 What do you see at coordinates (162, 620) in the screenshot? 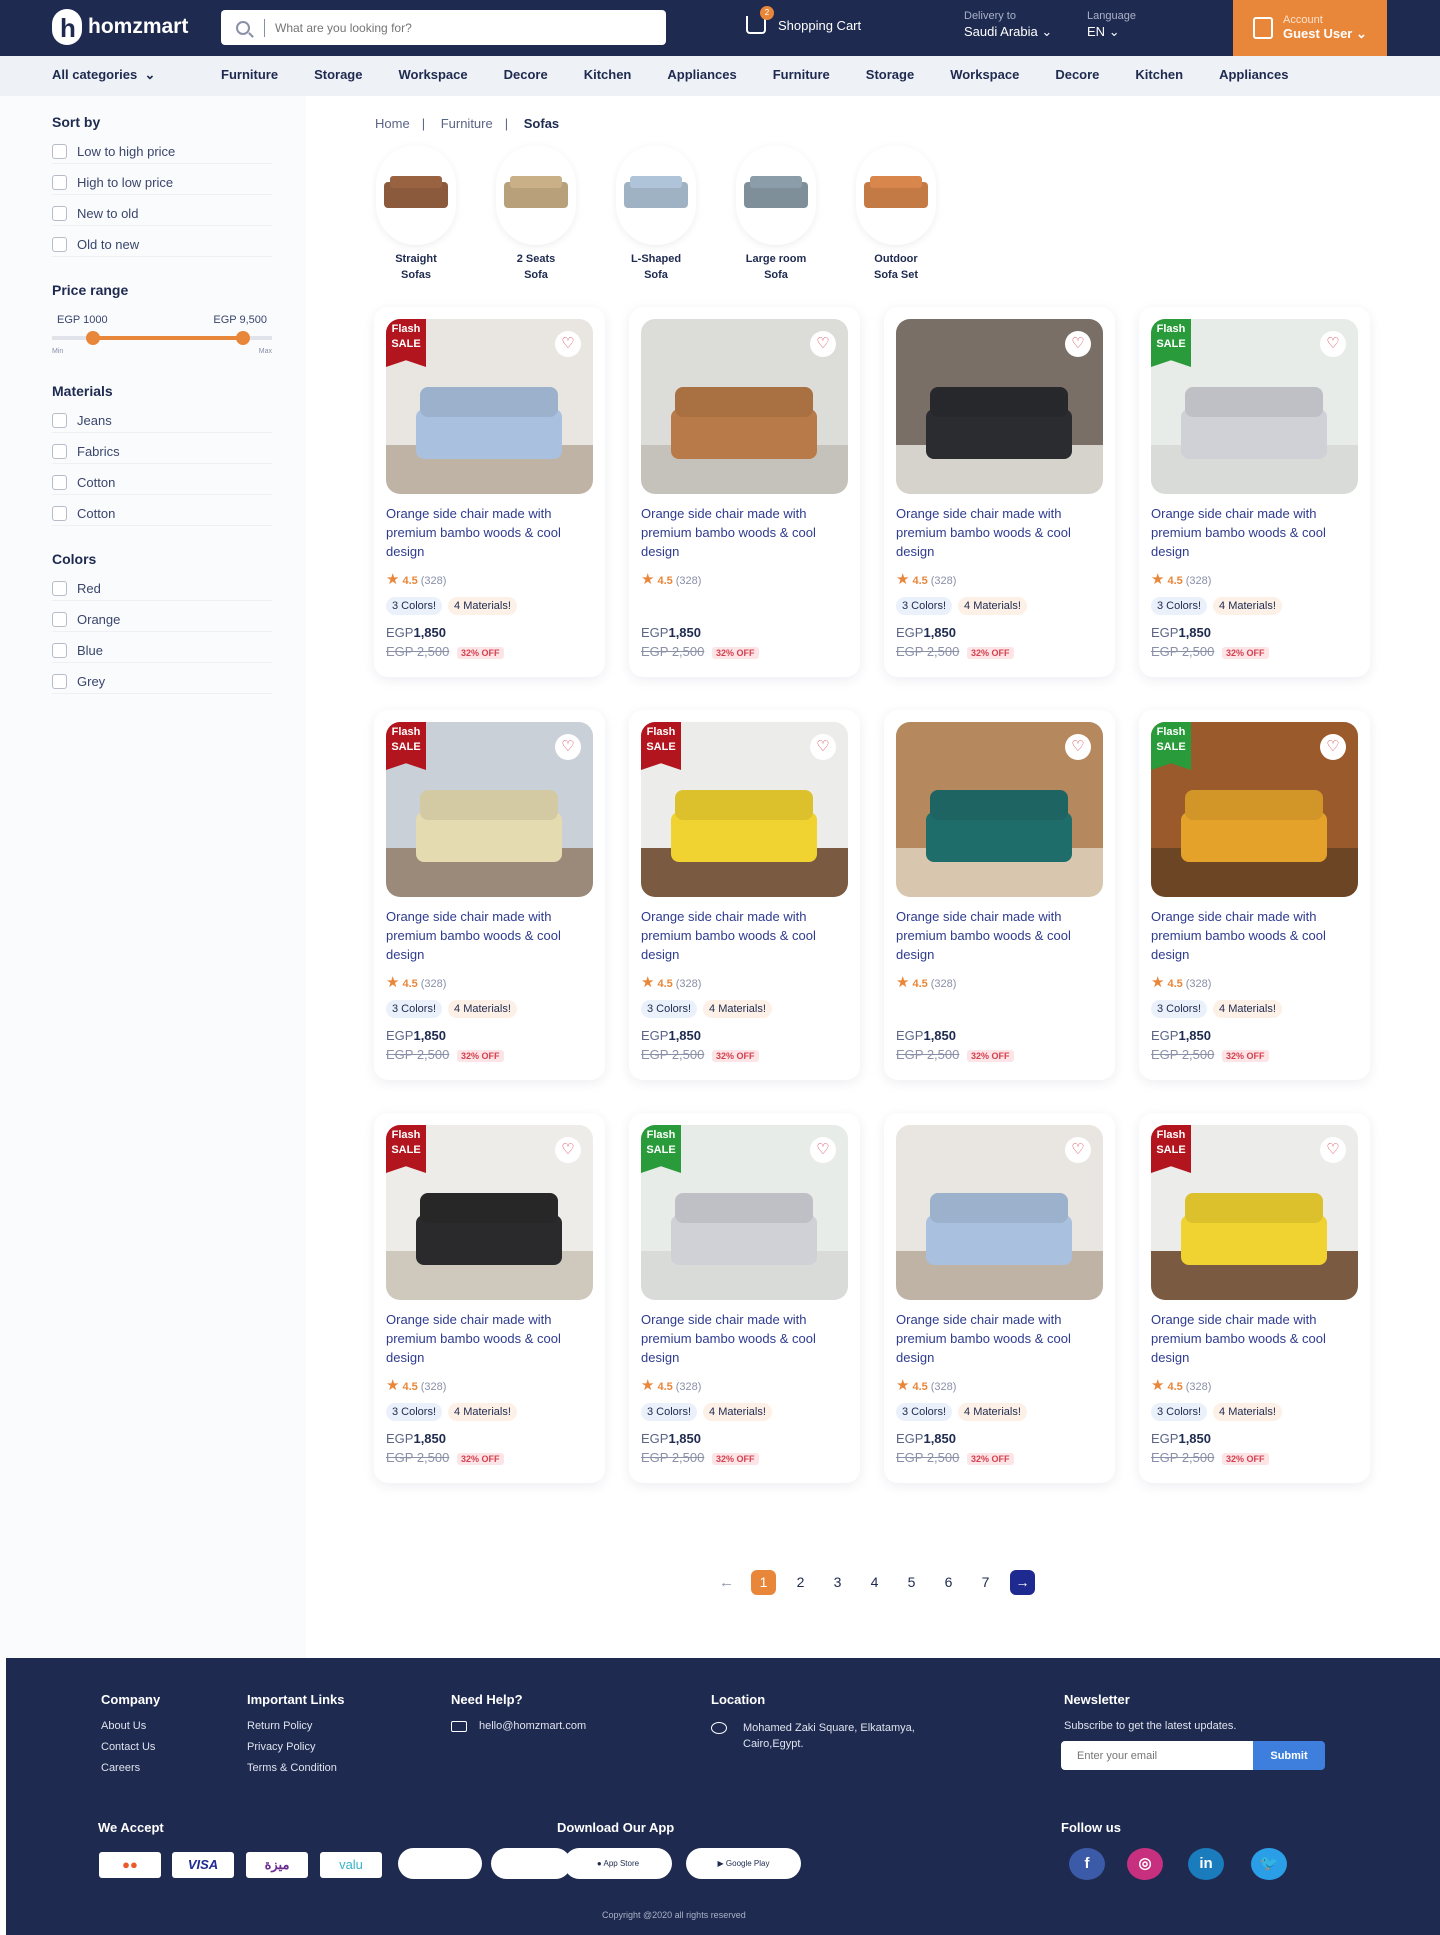
I see `color-option: Orange` at bounding box center [162, 620].